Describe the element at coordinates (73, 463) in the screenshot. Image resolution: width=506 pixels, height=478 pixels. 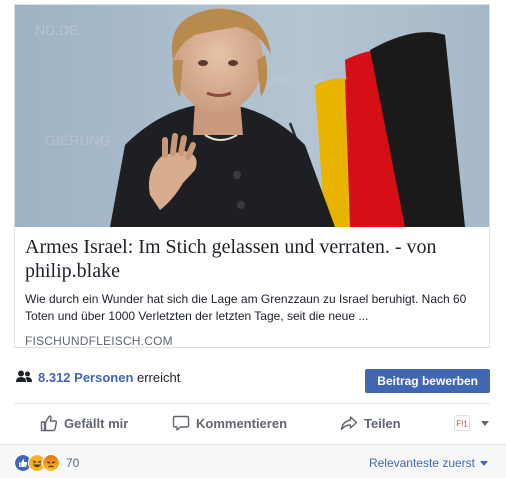
I see `reaction-count: 70` at that location.